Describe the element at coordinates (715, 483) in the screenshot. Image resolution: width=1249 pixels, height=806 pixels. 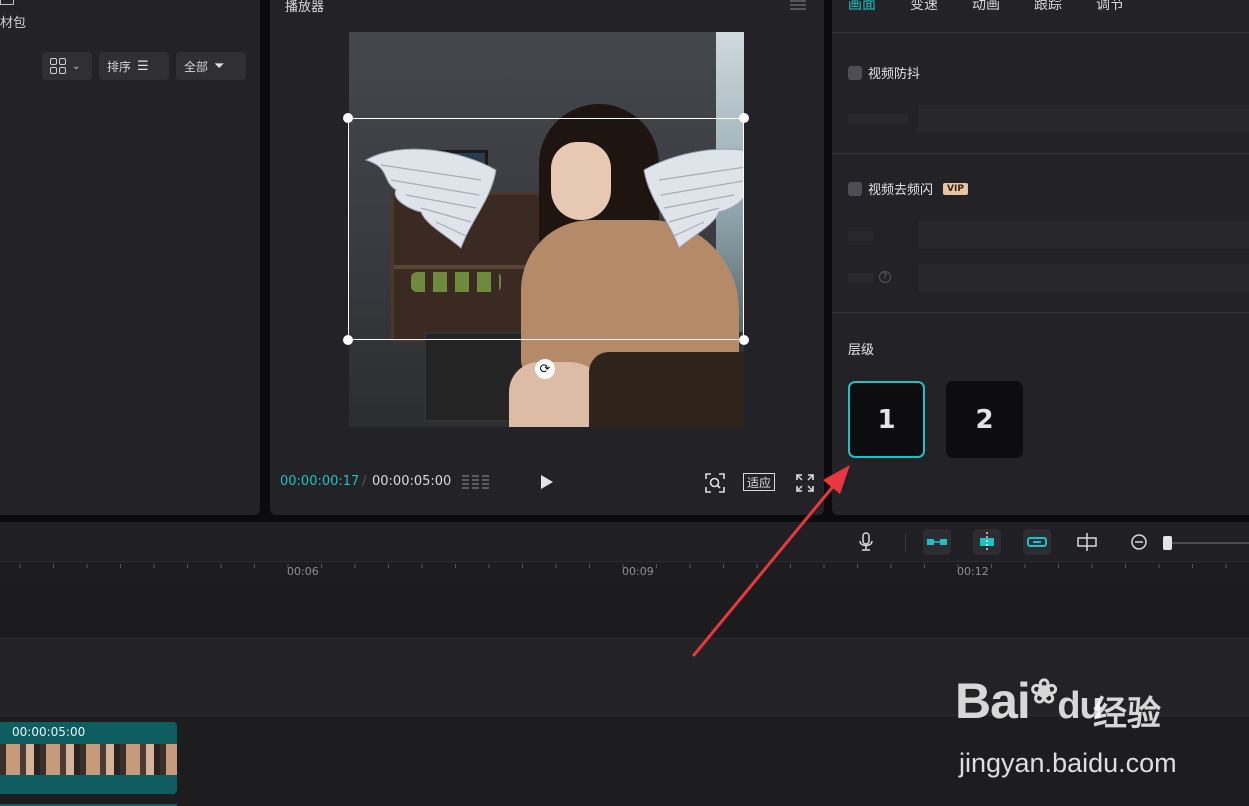
I see `zoom-fit-icon` at that location.